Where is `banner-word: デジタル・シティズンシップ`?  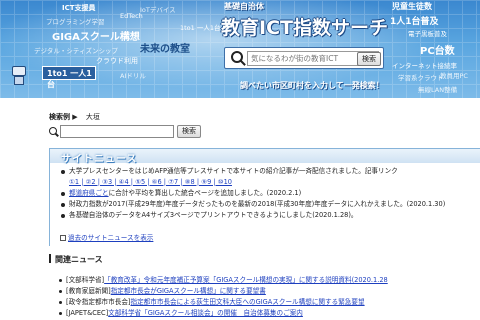 banner-word: デジタル・シティズンシップ is located at coordinates (76, 51).